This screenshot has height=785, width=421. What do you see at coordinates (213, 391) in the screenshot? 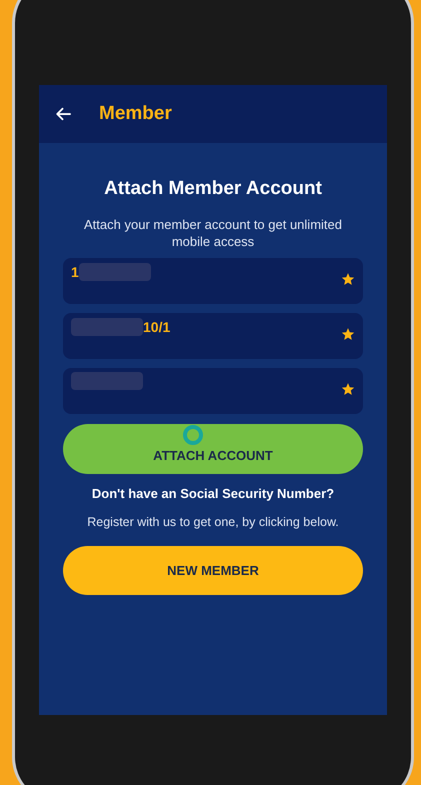
I see `input-field` at bounding box center [213, 391].